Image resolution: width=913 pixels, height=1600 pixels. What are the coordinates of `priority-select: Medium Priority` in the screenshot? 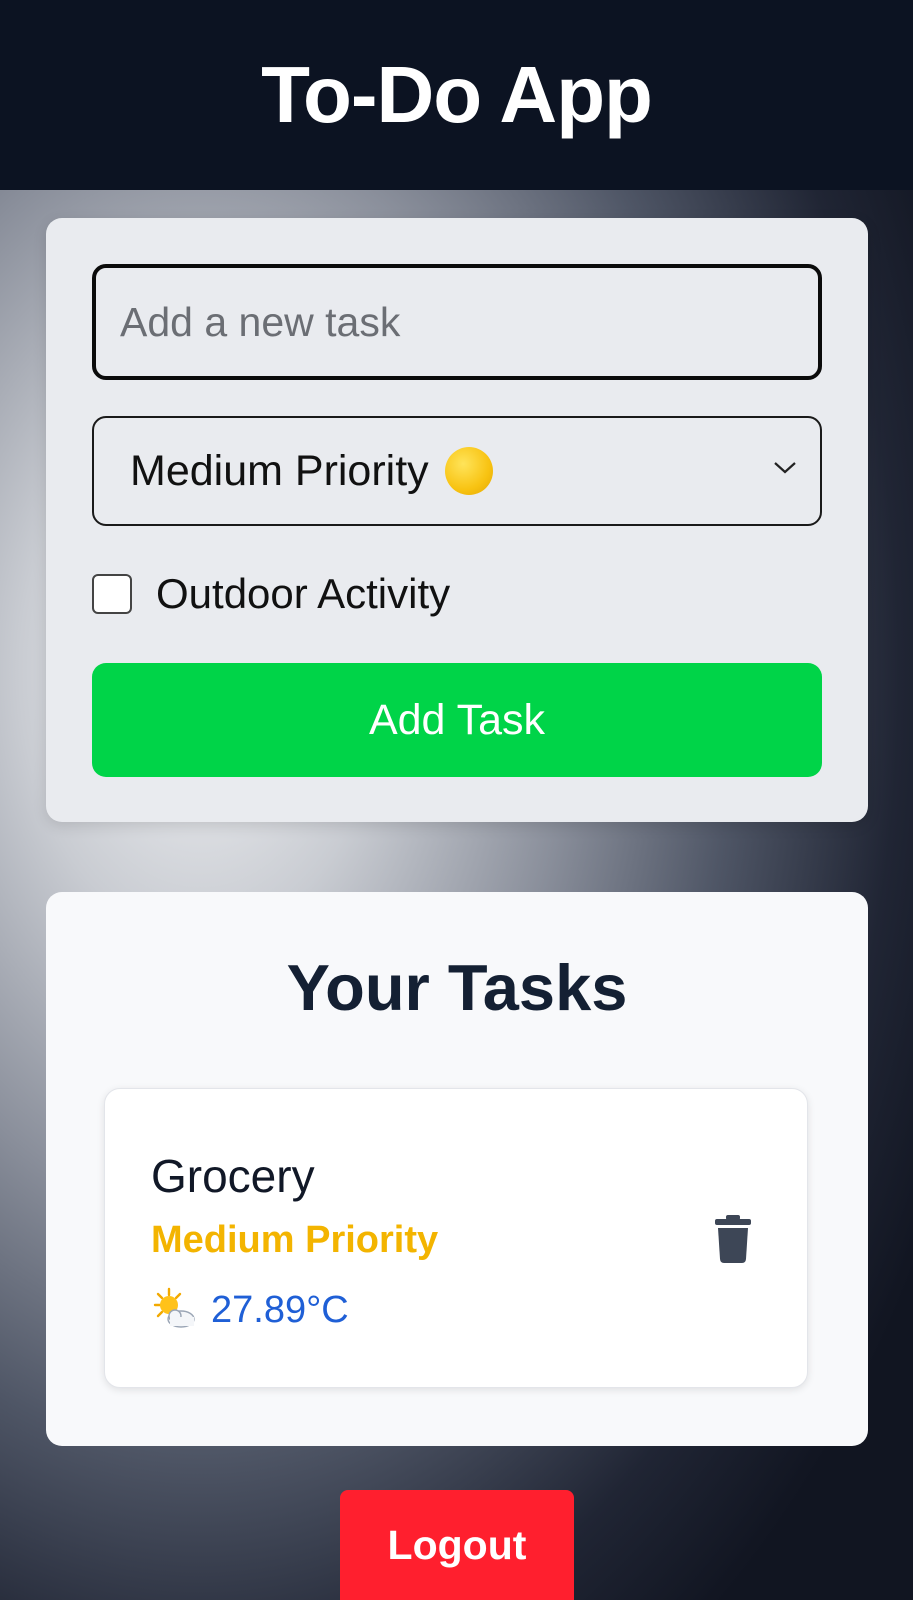 It's located at (457, 471).